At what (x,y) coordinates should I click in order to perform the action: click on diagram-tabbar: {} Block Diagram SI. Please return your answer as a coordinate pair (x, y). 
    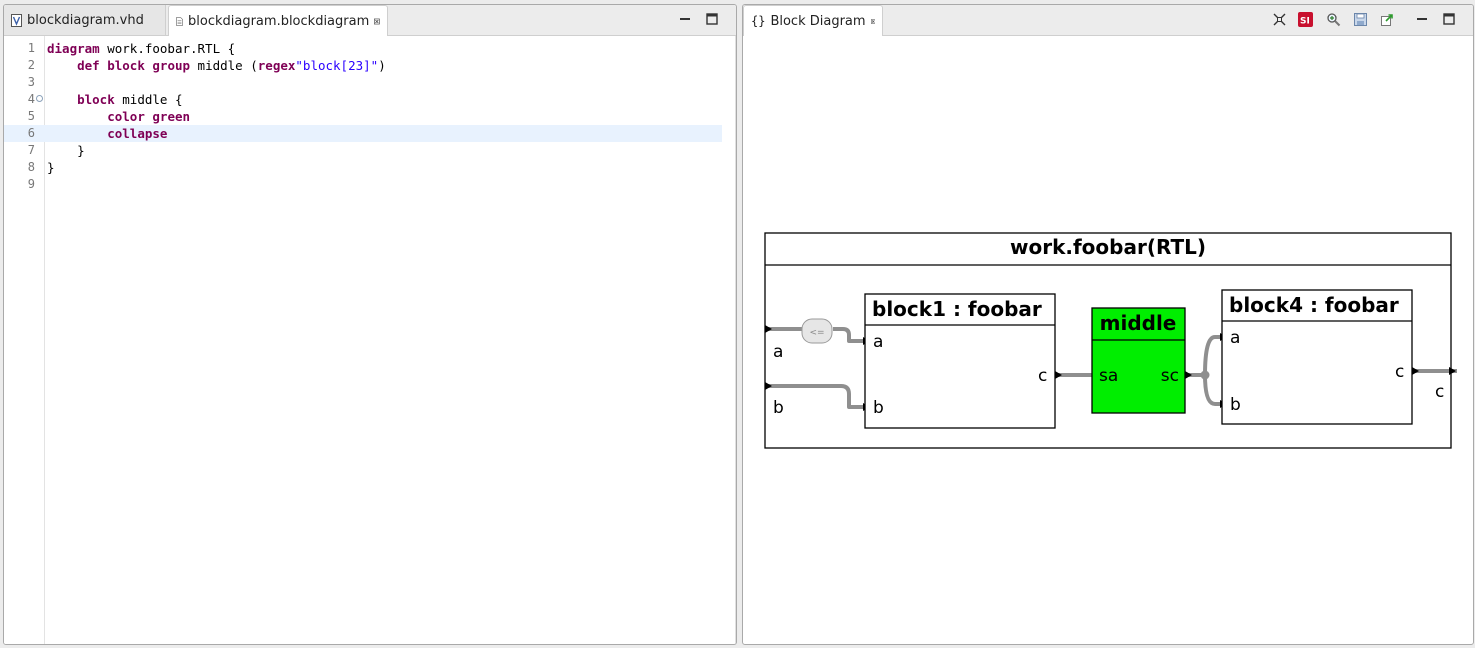
    Looking at the image, I should click on (1108, 20).